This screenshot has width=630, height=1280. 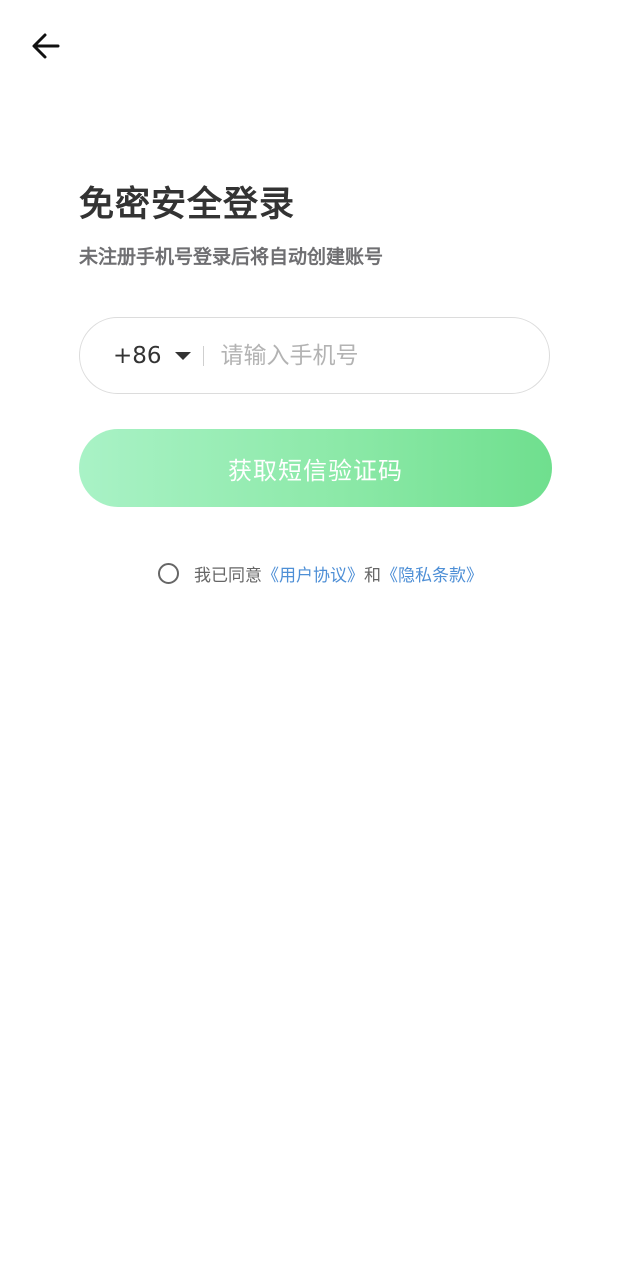 What do you see at coordinates (372, 576) in the screenshot?
I see `agreement-and-text: 和` at bounding box center [372, 576].